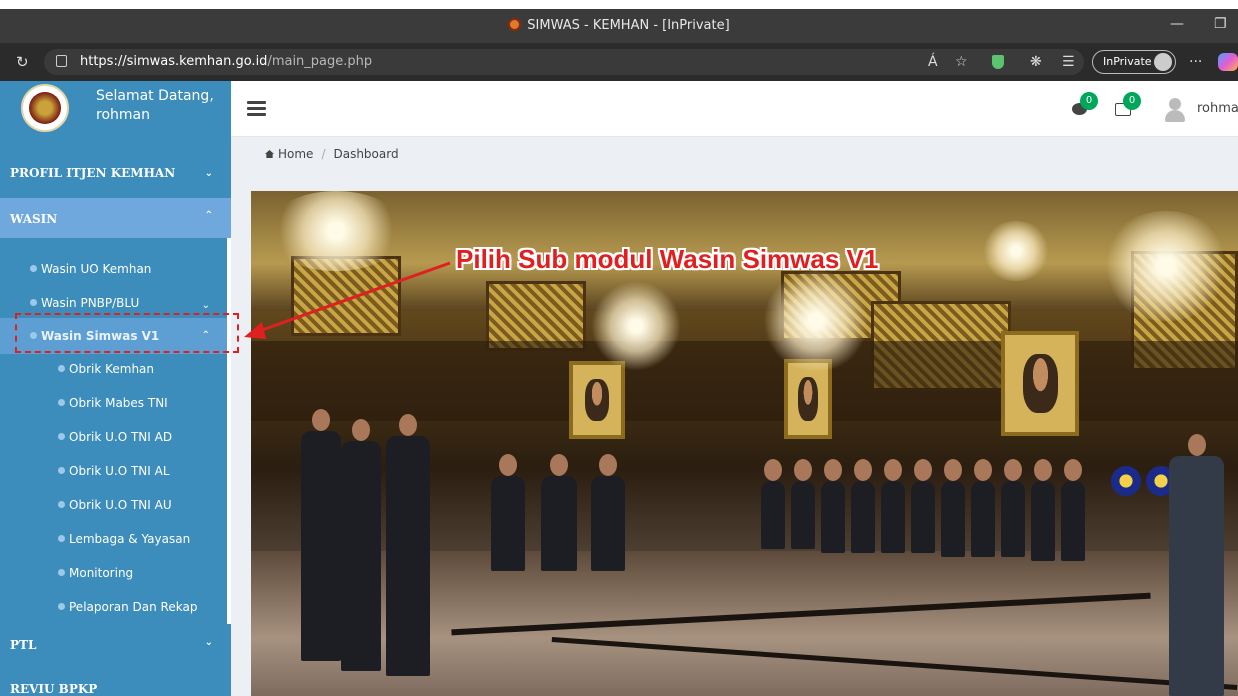 The image size is (1238, 696). I want to click on menu-ptl: PTL ⌄, so click(115, 644).